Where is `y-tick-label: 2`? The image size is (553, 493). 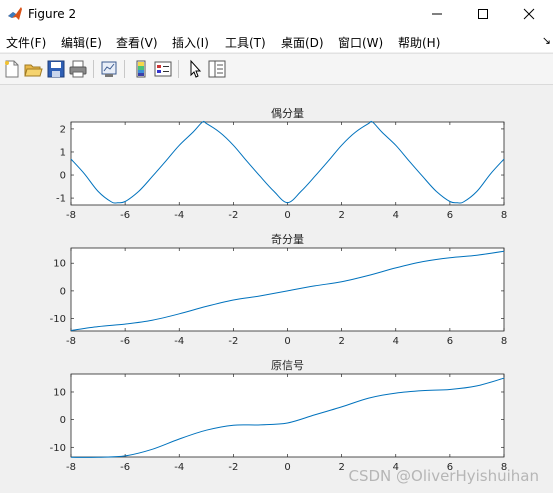 y-tick-label: 2 is located at coordinates (63, 129).